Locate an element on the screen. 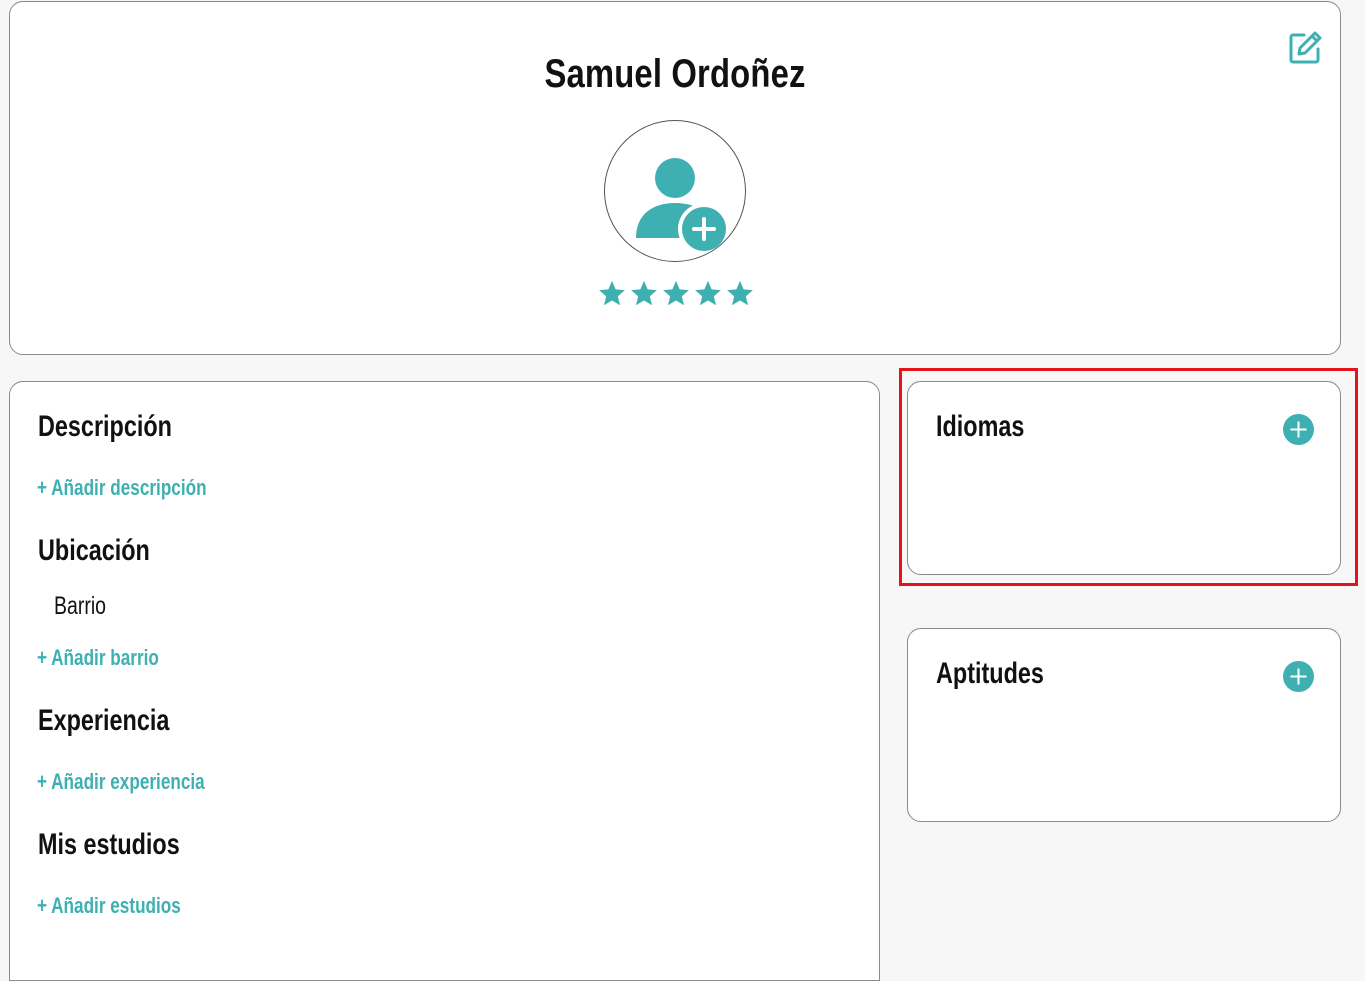  neighborhood-label: Barrio is located at coordinates (80, 606).